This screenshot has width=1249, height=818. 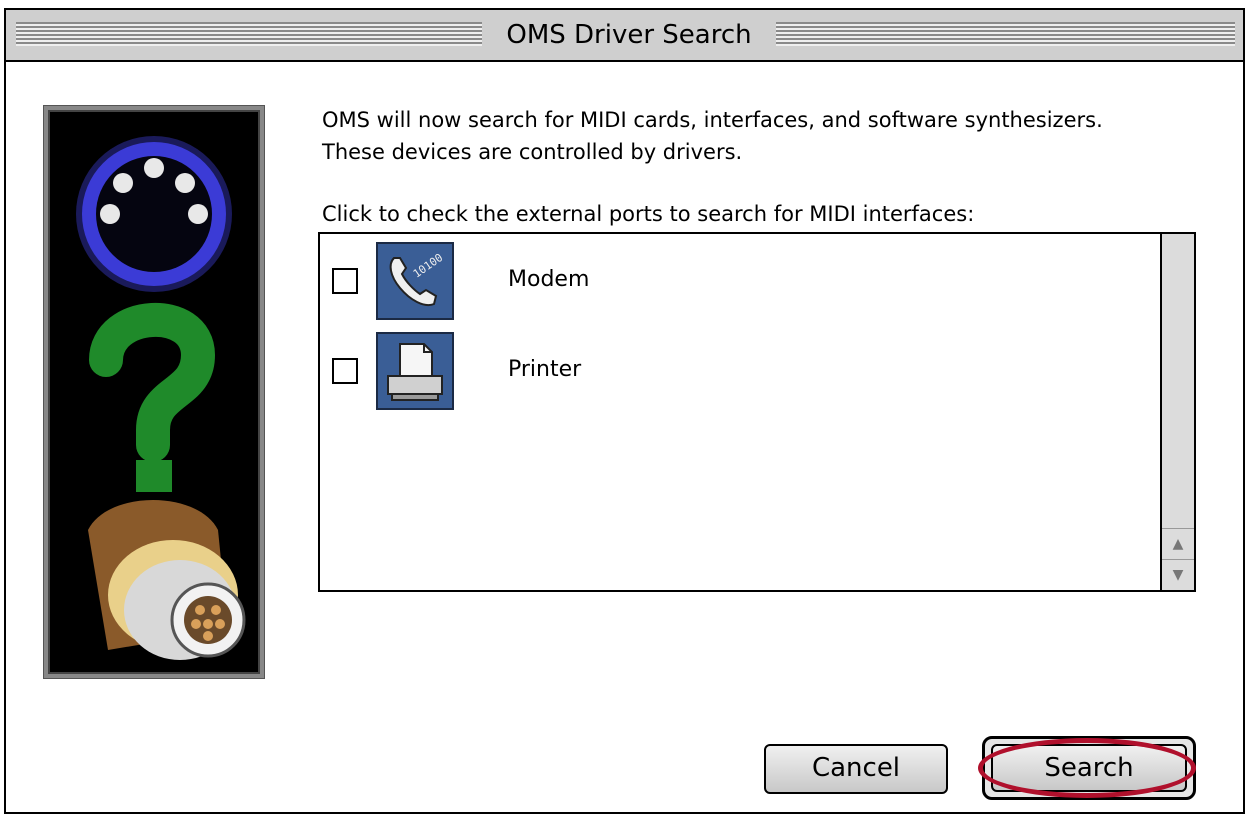 What do you see at coordinates (345, 281) in the screenshot?
I see `modem-checkbox` at bounding box center [345, 281].